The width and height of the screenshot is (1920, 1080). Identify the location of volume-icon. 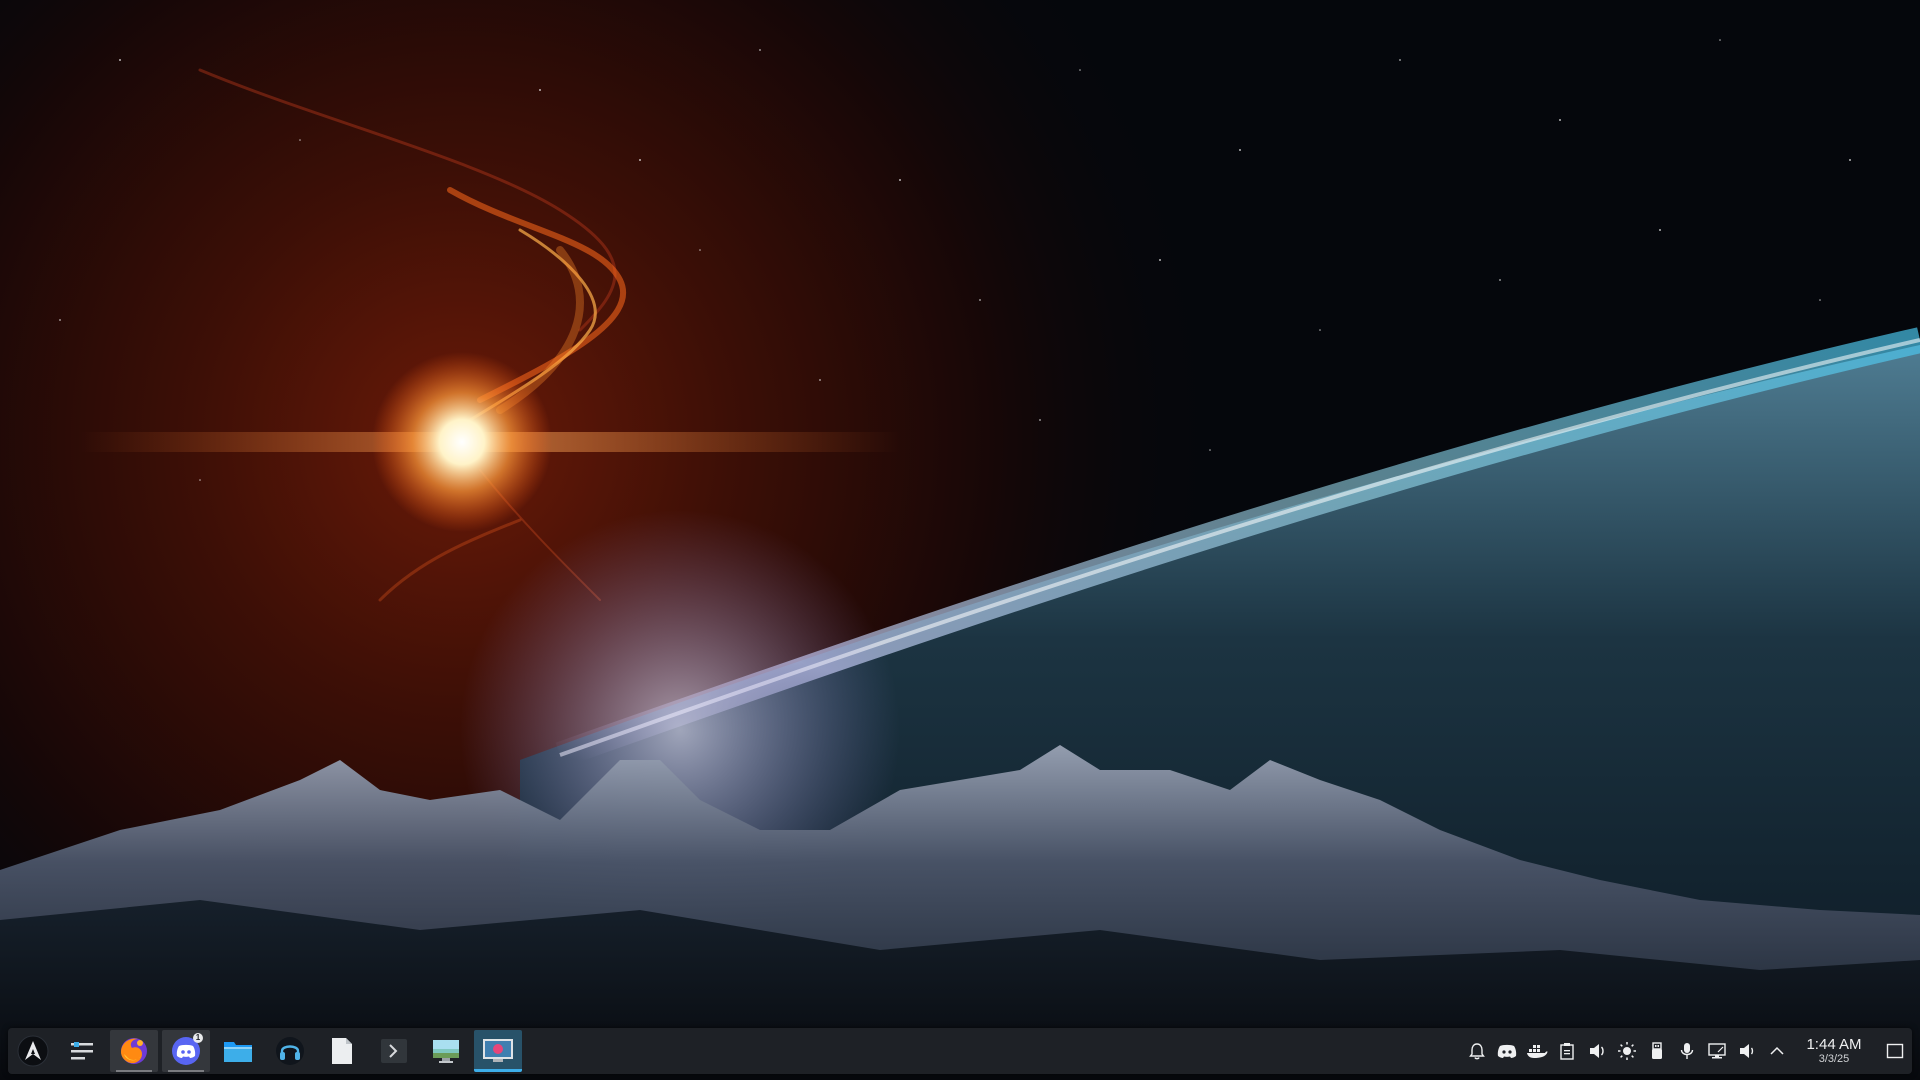
(1747, 1051).